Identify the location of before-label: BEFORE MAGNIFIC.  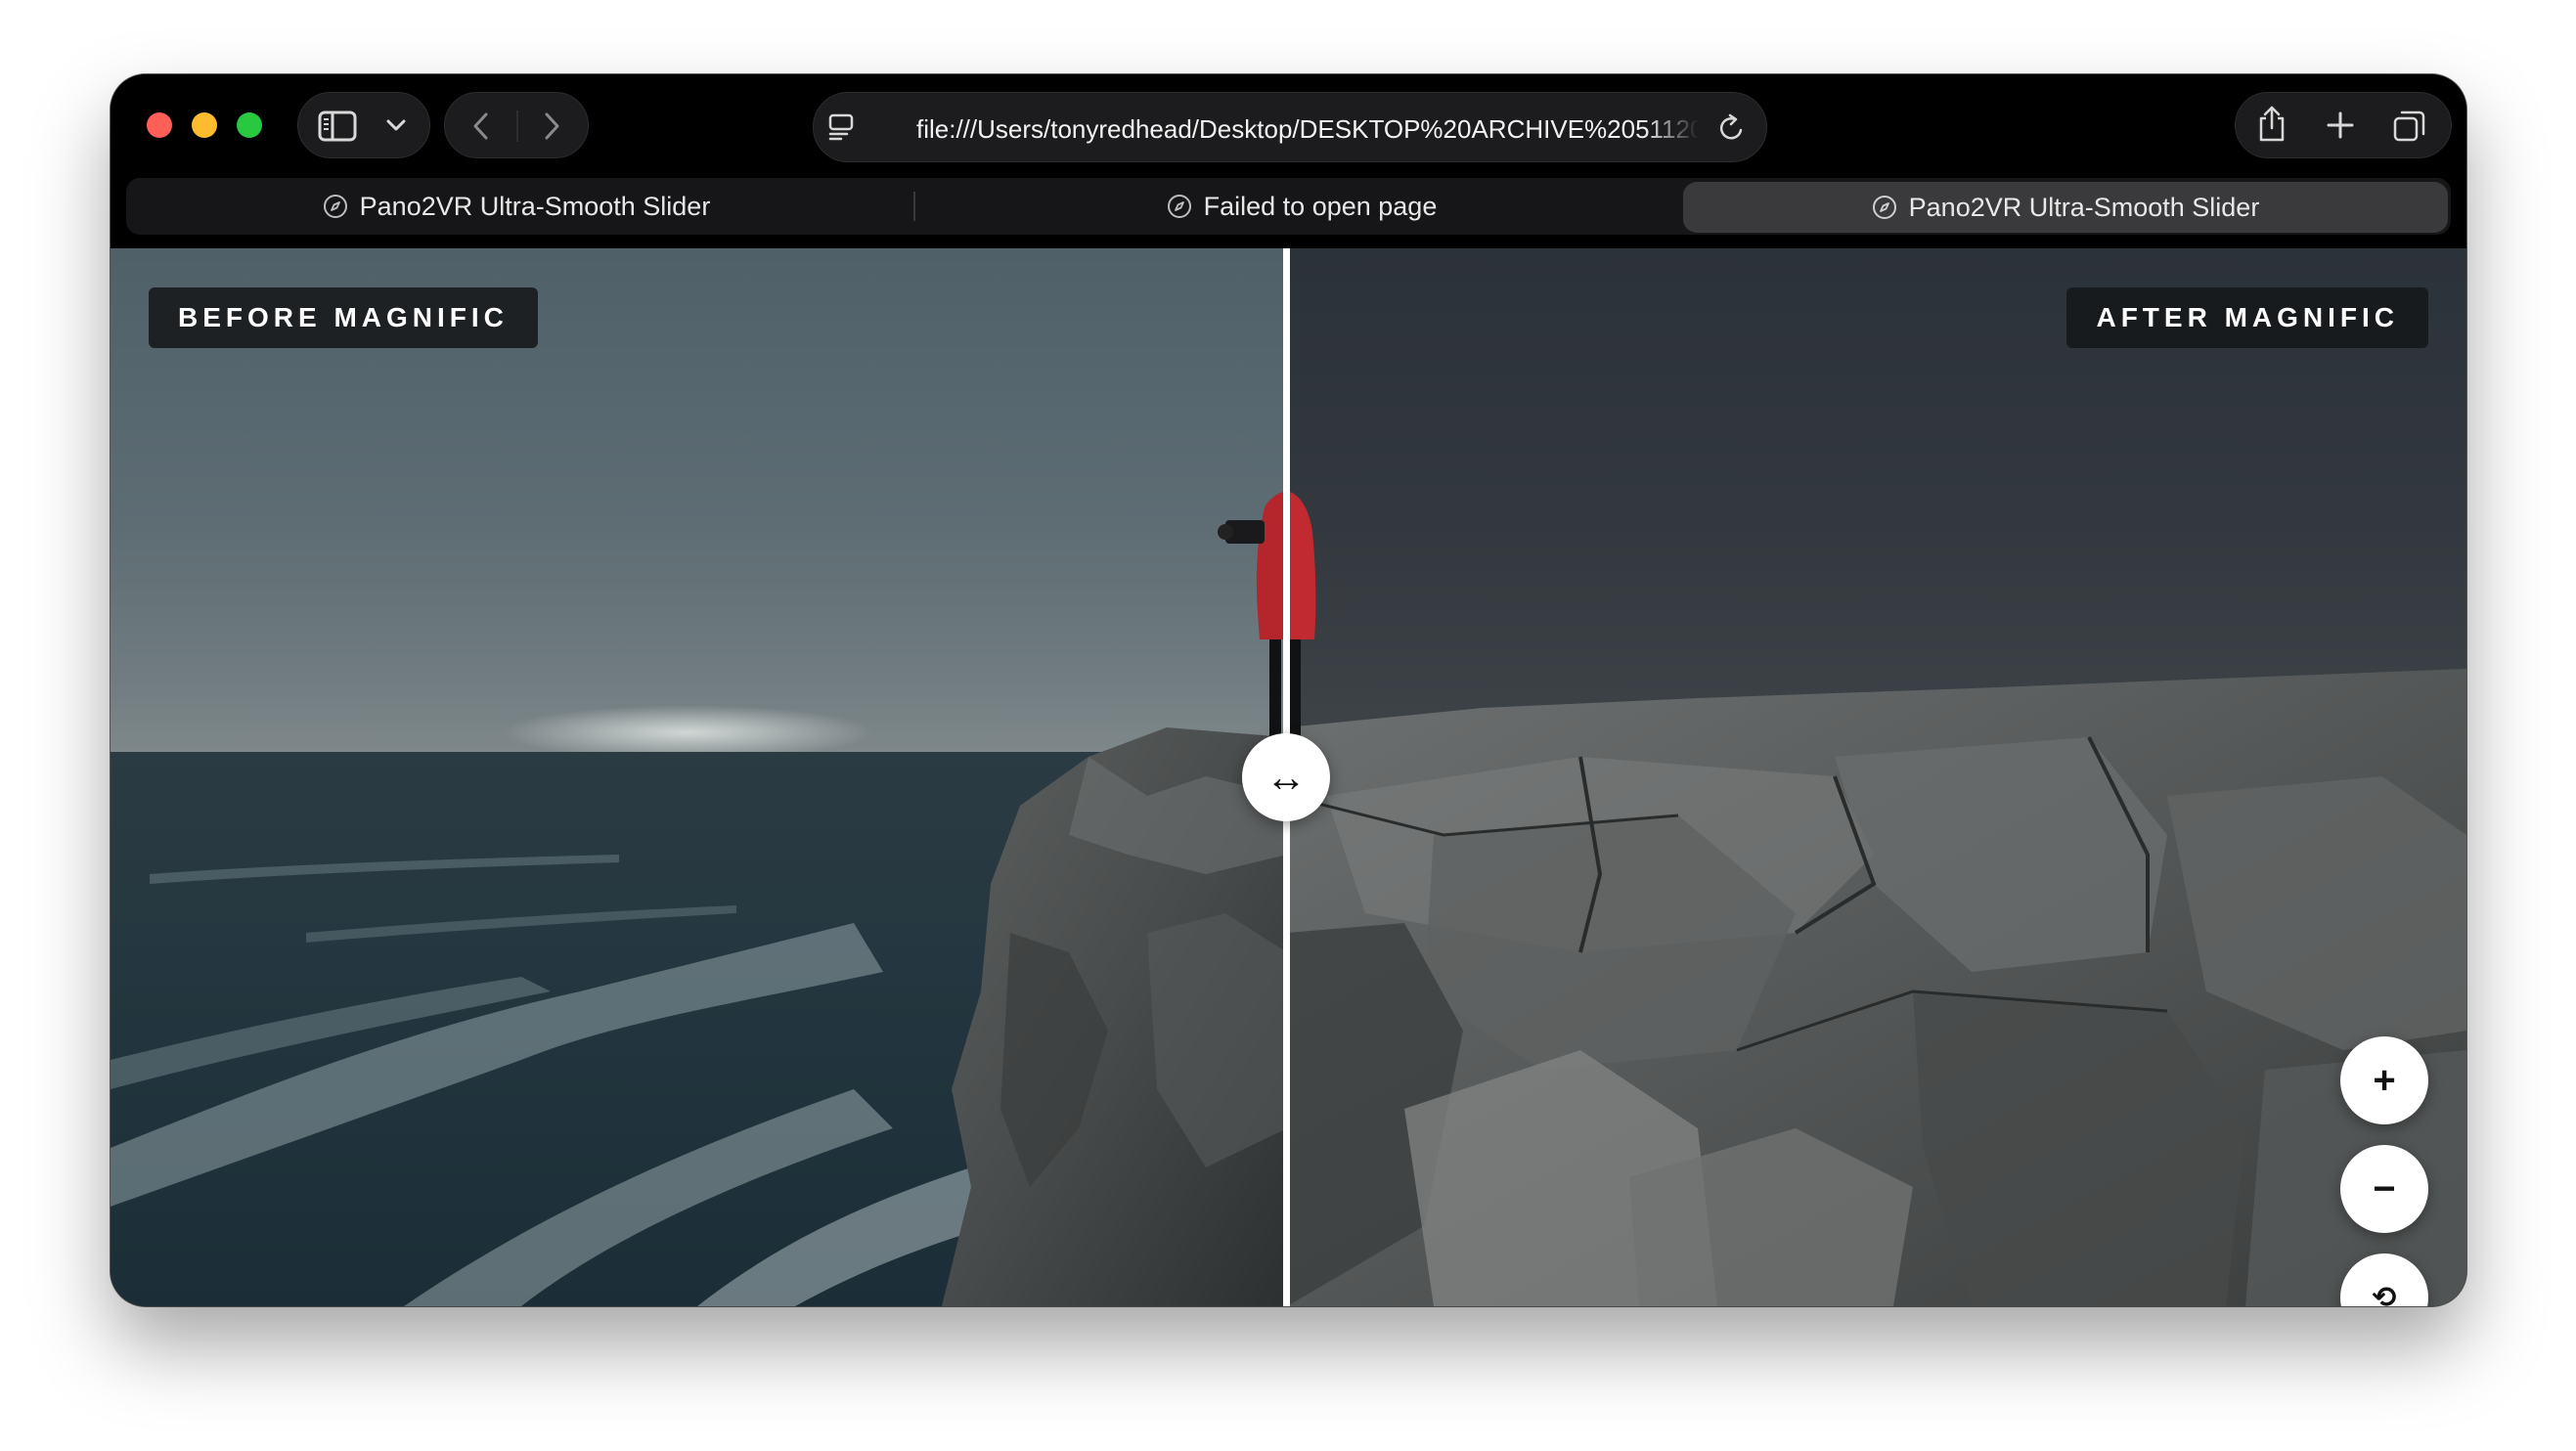
(343, 318).